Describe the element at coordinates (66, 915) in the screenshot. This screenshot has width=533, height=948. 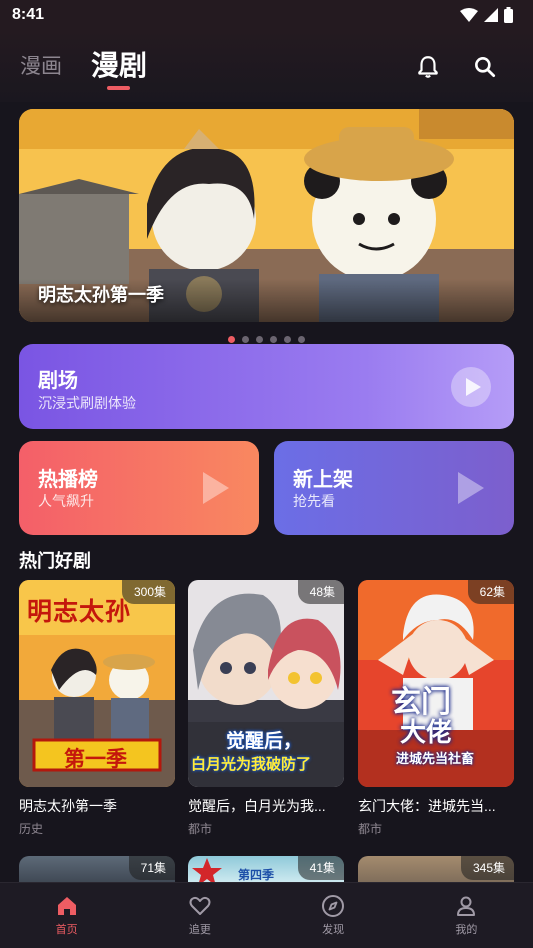
I see `nav-item-home: 首页` at that location.